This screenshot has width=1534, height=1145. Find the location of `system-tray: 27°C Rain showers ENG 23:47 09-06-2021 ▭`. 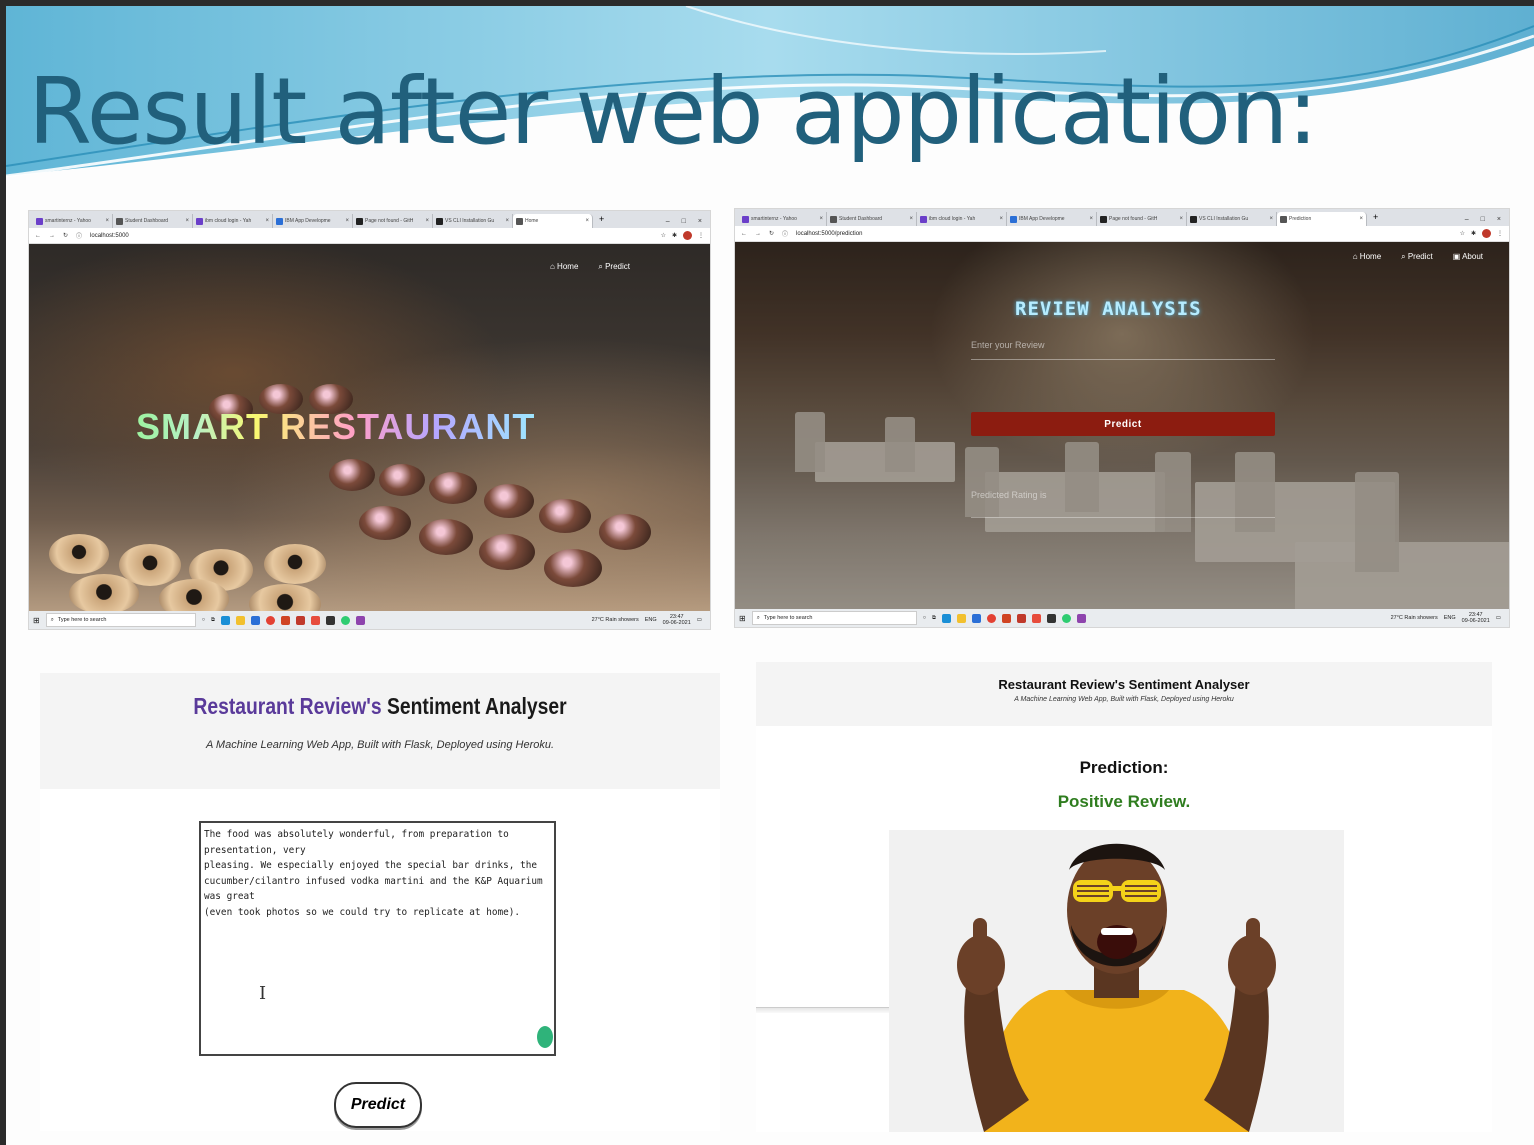

system-tray: 27°C Rain showers ENG 23:47 09-06-2021 ▭ is located at coordinates (651, 620).